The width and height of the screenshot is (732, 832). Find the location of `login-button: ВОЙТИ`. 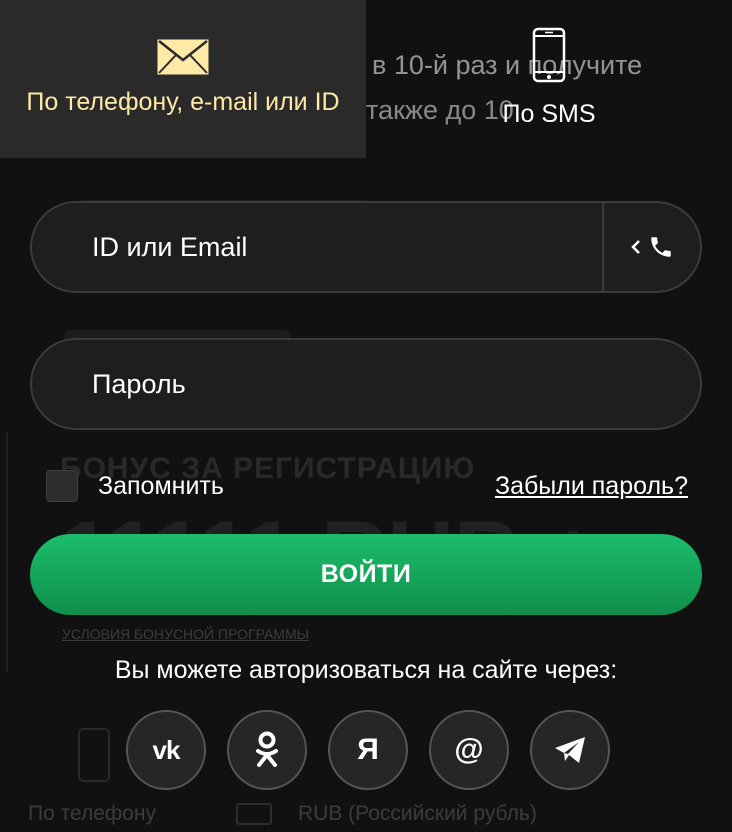

login-button: ВОЙТИ is located at coordinates (366, 574).